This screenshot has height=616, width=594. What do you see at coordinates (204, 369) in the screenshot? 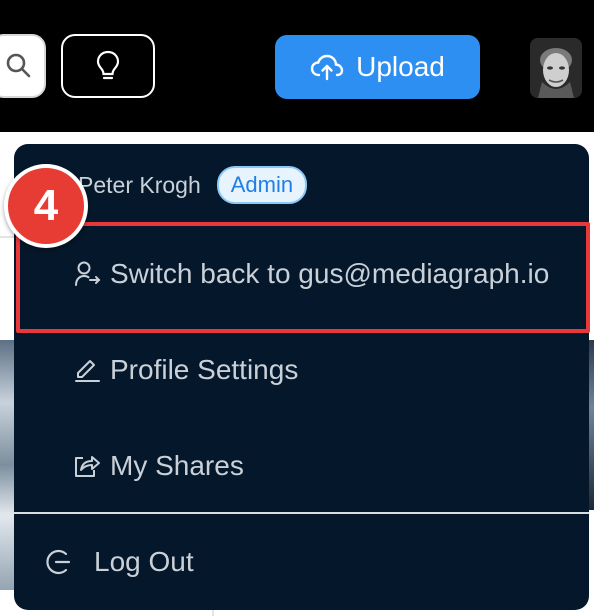
I see `profile-settings-label: Profile Settings` at bounding box center [204, 369].